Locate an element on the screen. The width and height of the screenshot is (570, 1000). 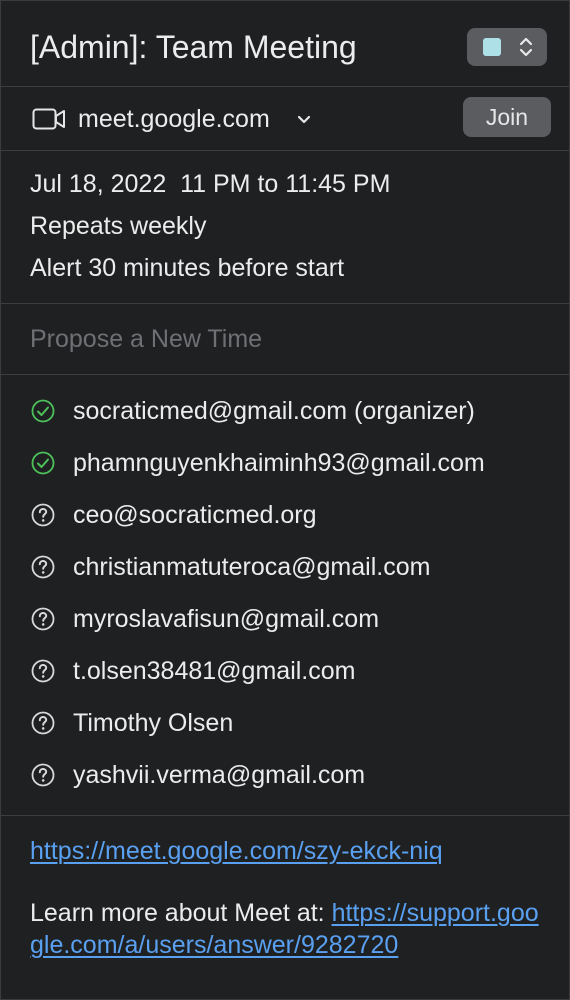
attendee-row: myroslavafisun@gmail.com is located at coordinates (285, 619).